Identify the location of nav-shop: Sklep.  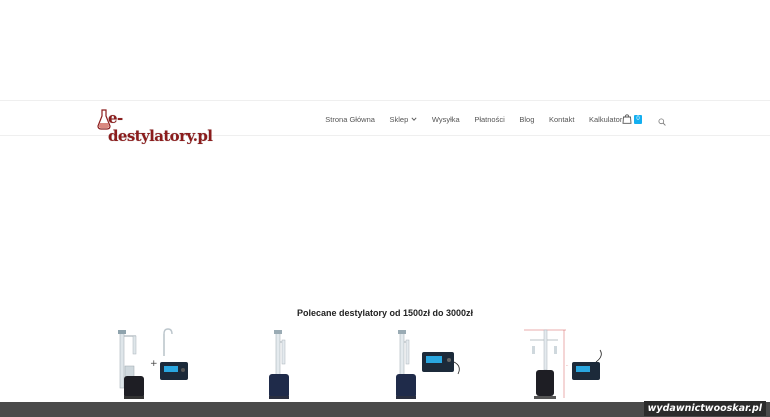
(403, 119).